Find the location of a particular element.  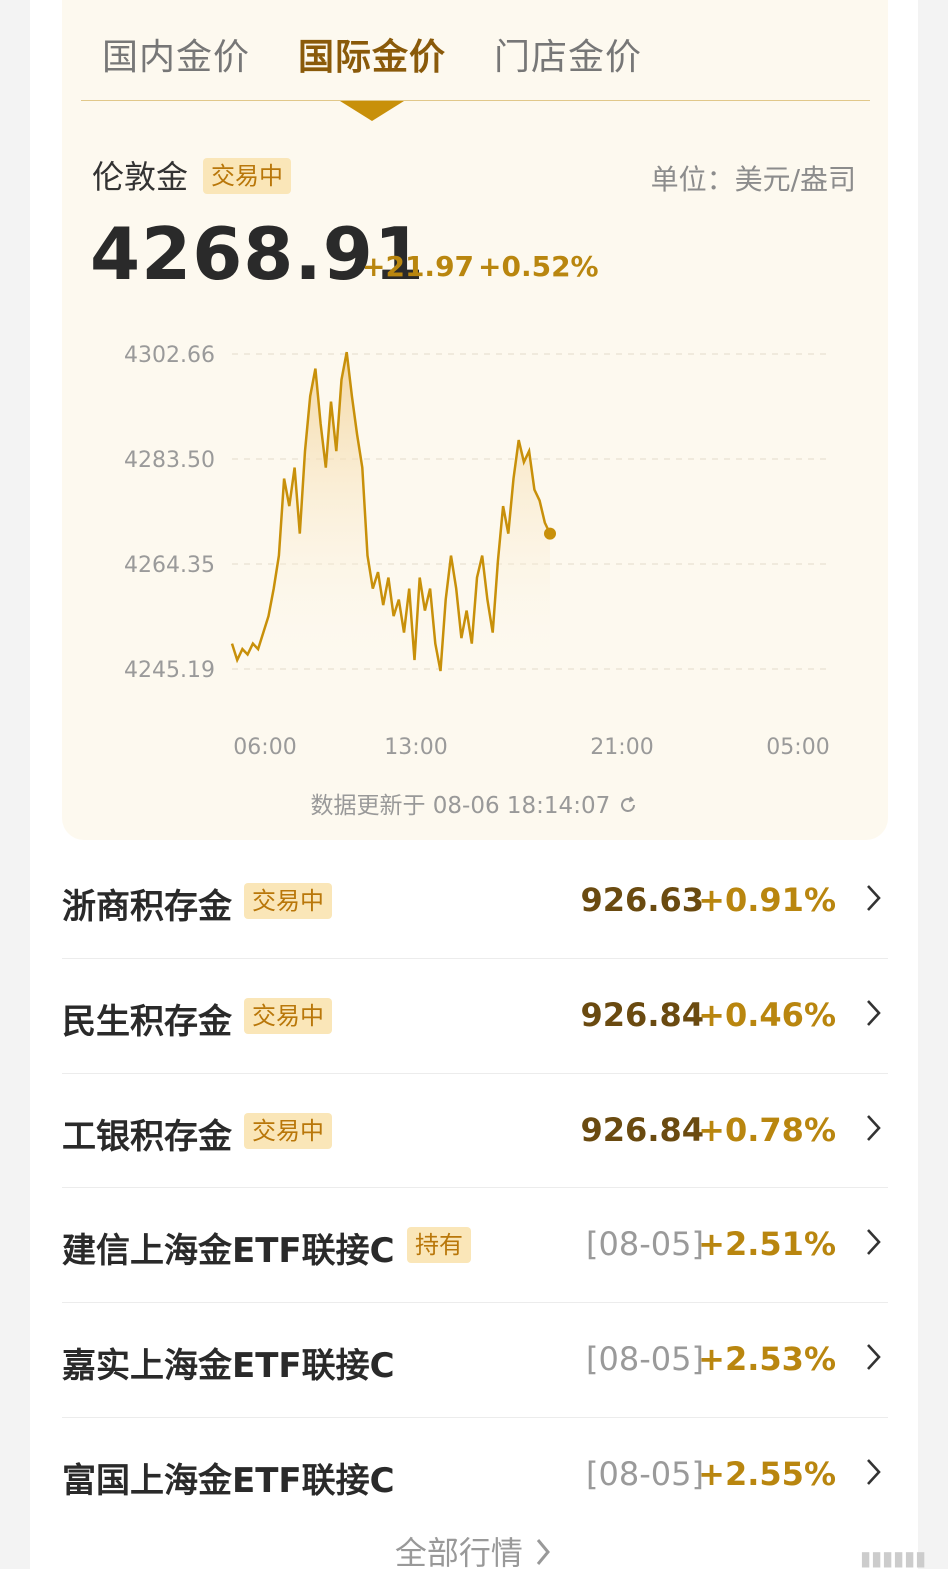

price-change-pct: +0.52% is located at coordinates (538, 266).